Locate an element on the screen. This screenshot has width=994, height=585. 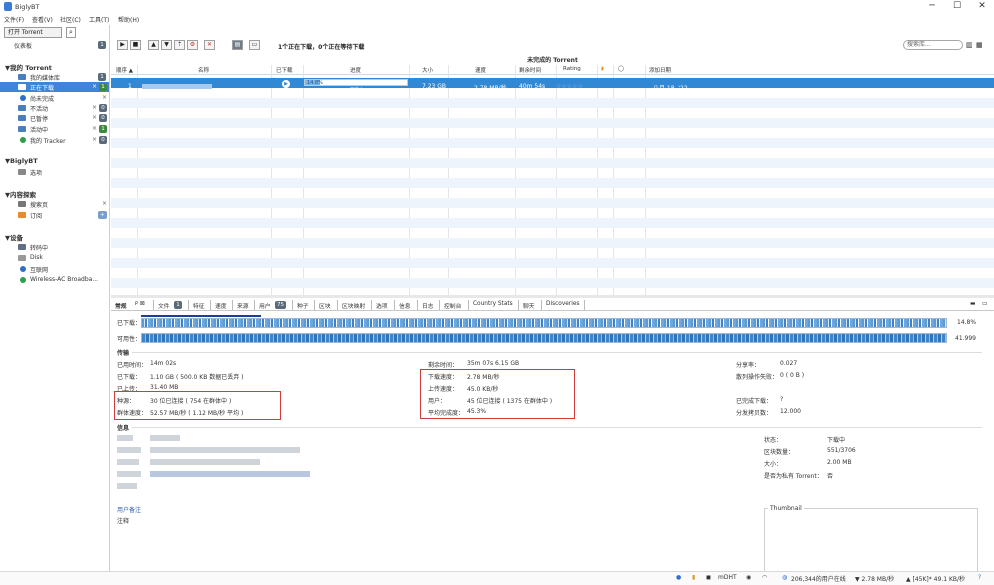
maximize-button: ☐ is located at coordinates (957, 6).